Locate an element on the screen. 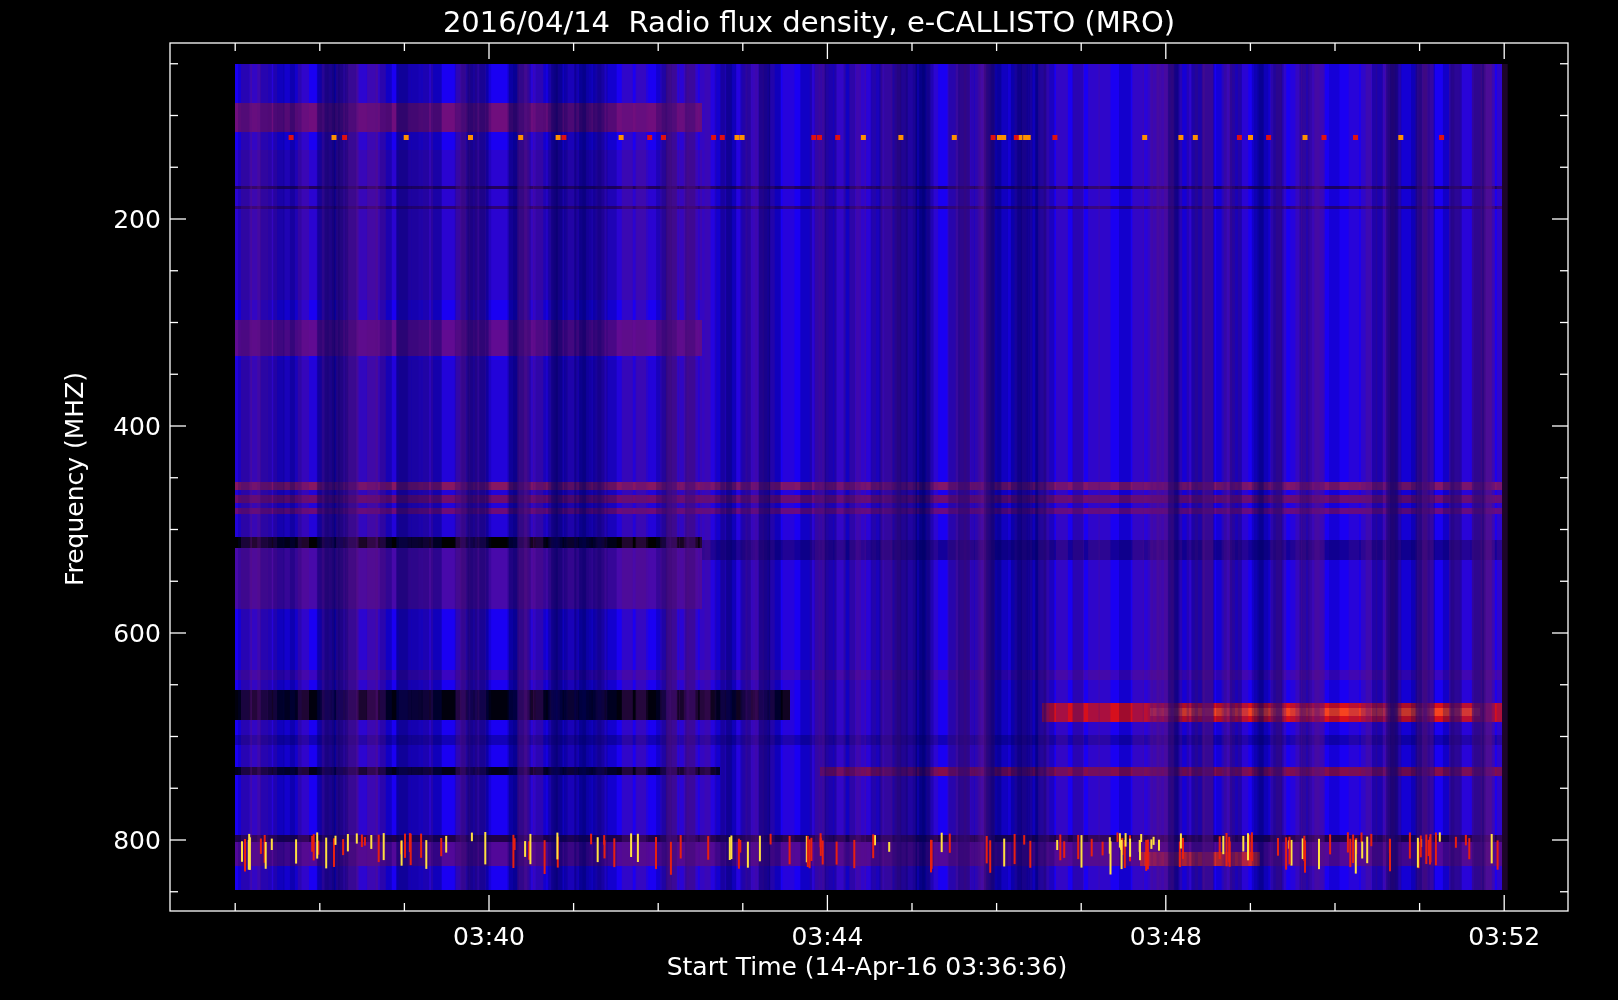  x-axis-title: Start Time (14-Apr-16 03:36:36) is located at coordinates (867, 966).